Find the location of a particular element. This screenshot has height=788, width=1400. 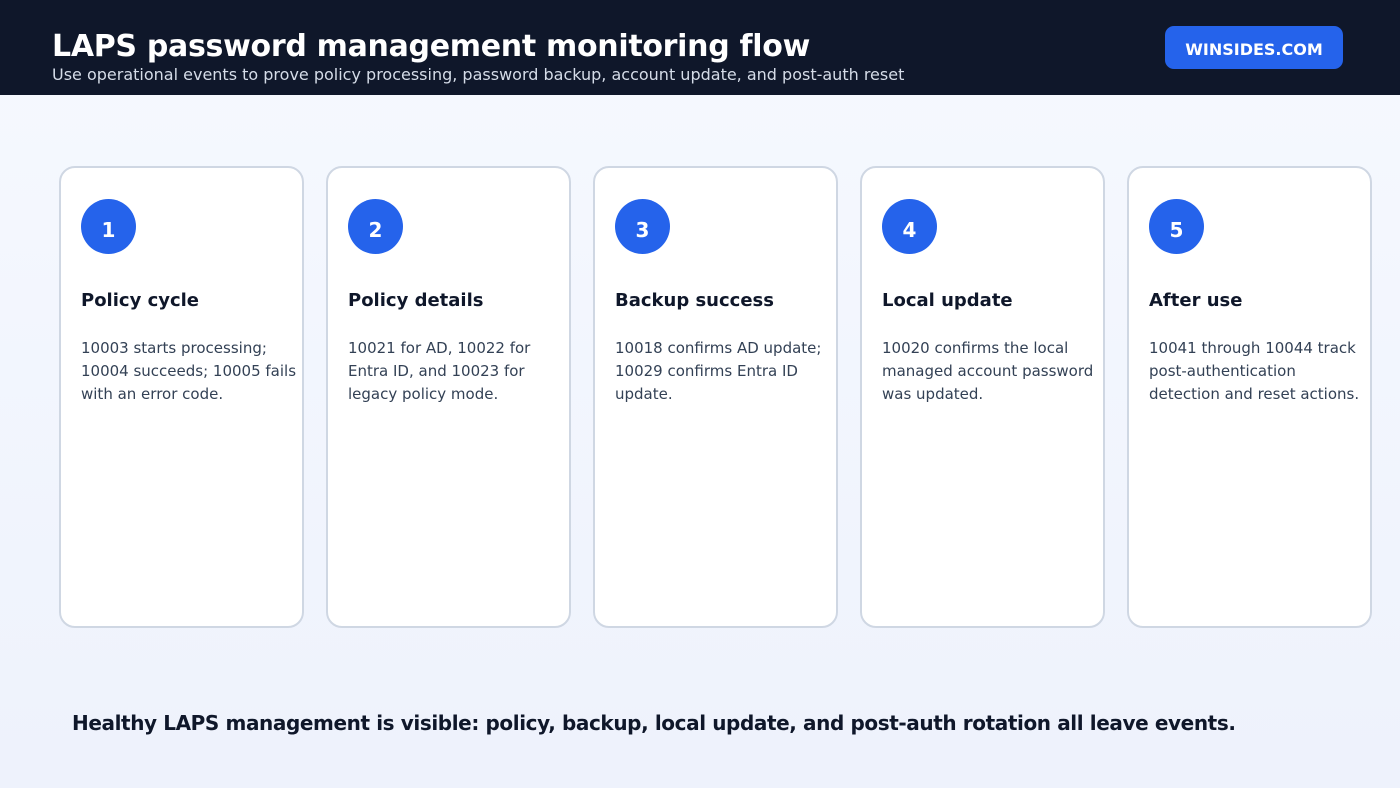

step-number-badge: 4 is located at coordinates (909, 226).